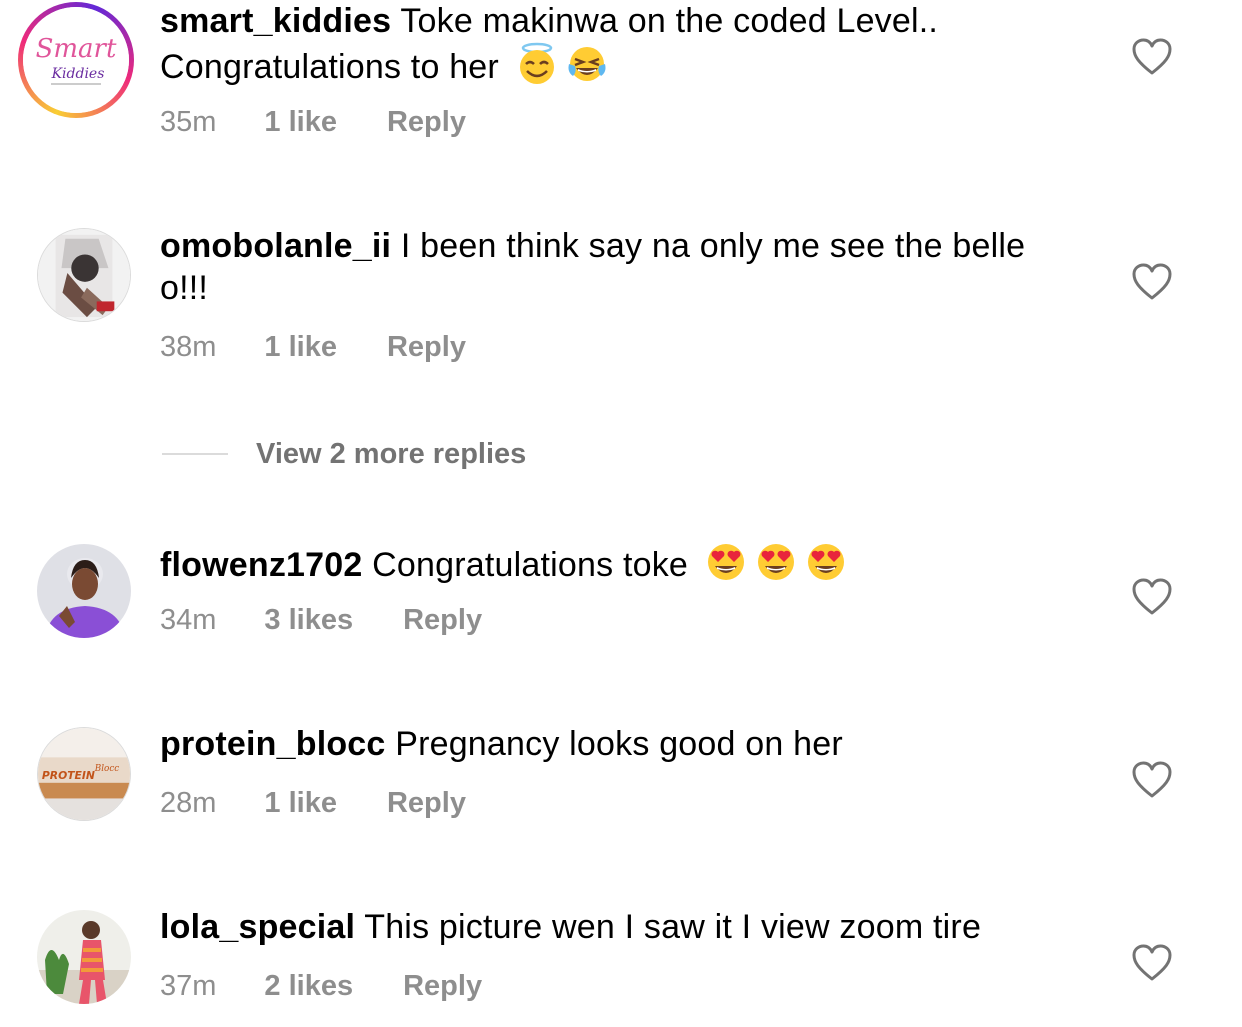 This screenshot has height=1027, width=1242. What do you see at coordinates (275, 246) in the screenshot?
I see `comment-username: omobolanle_ii` at bounding box center [275, 246].